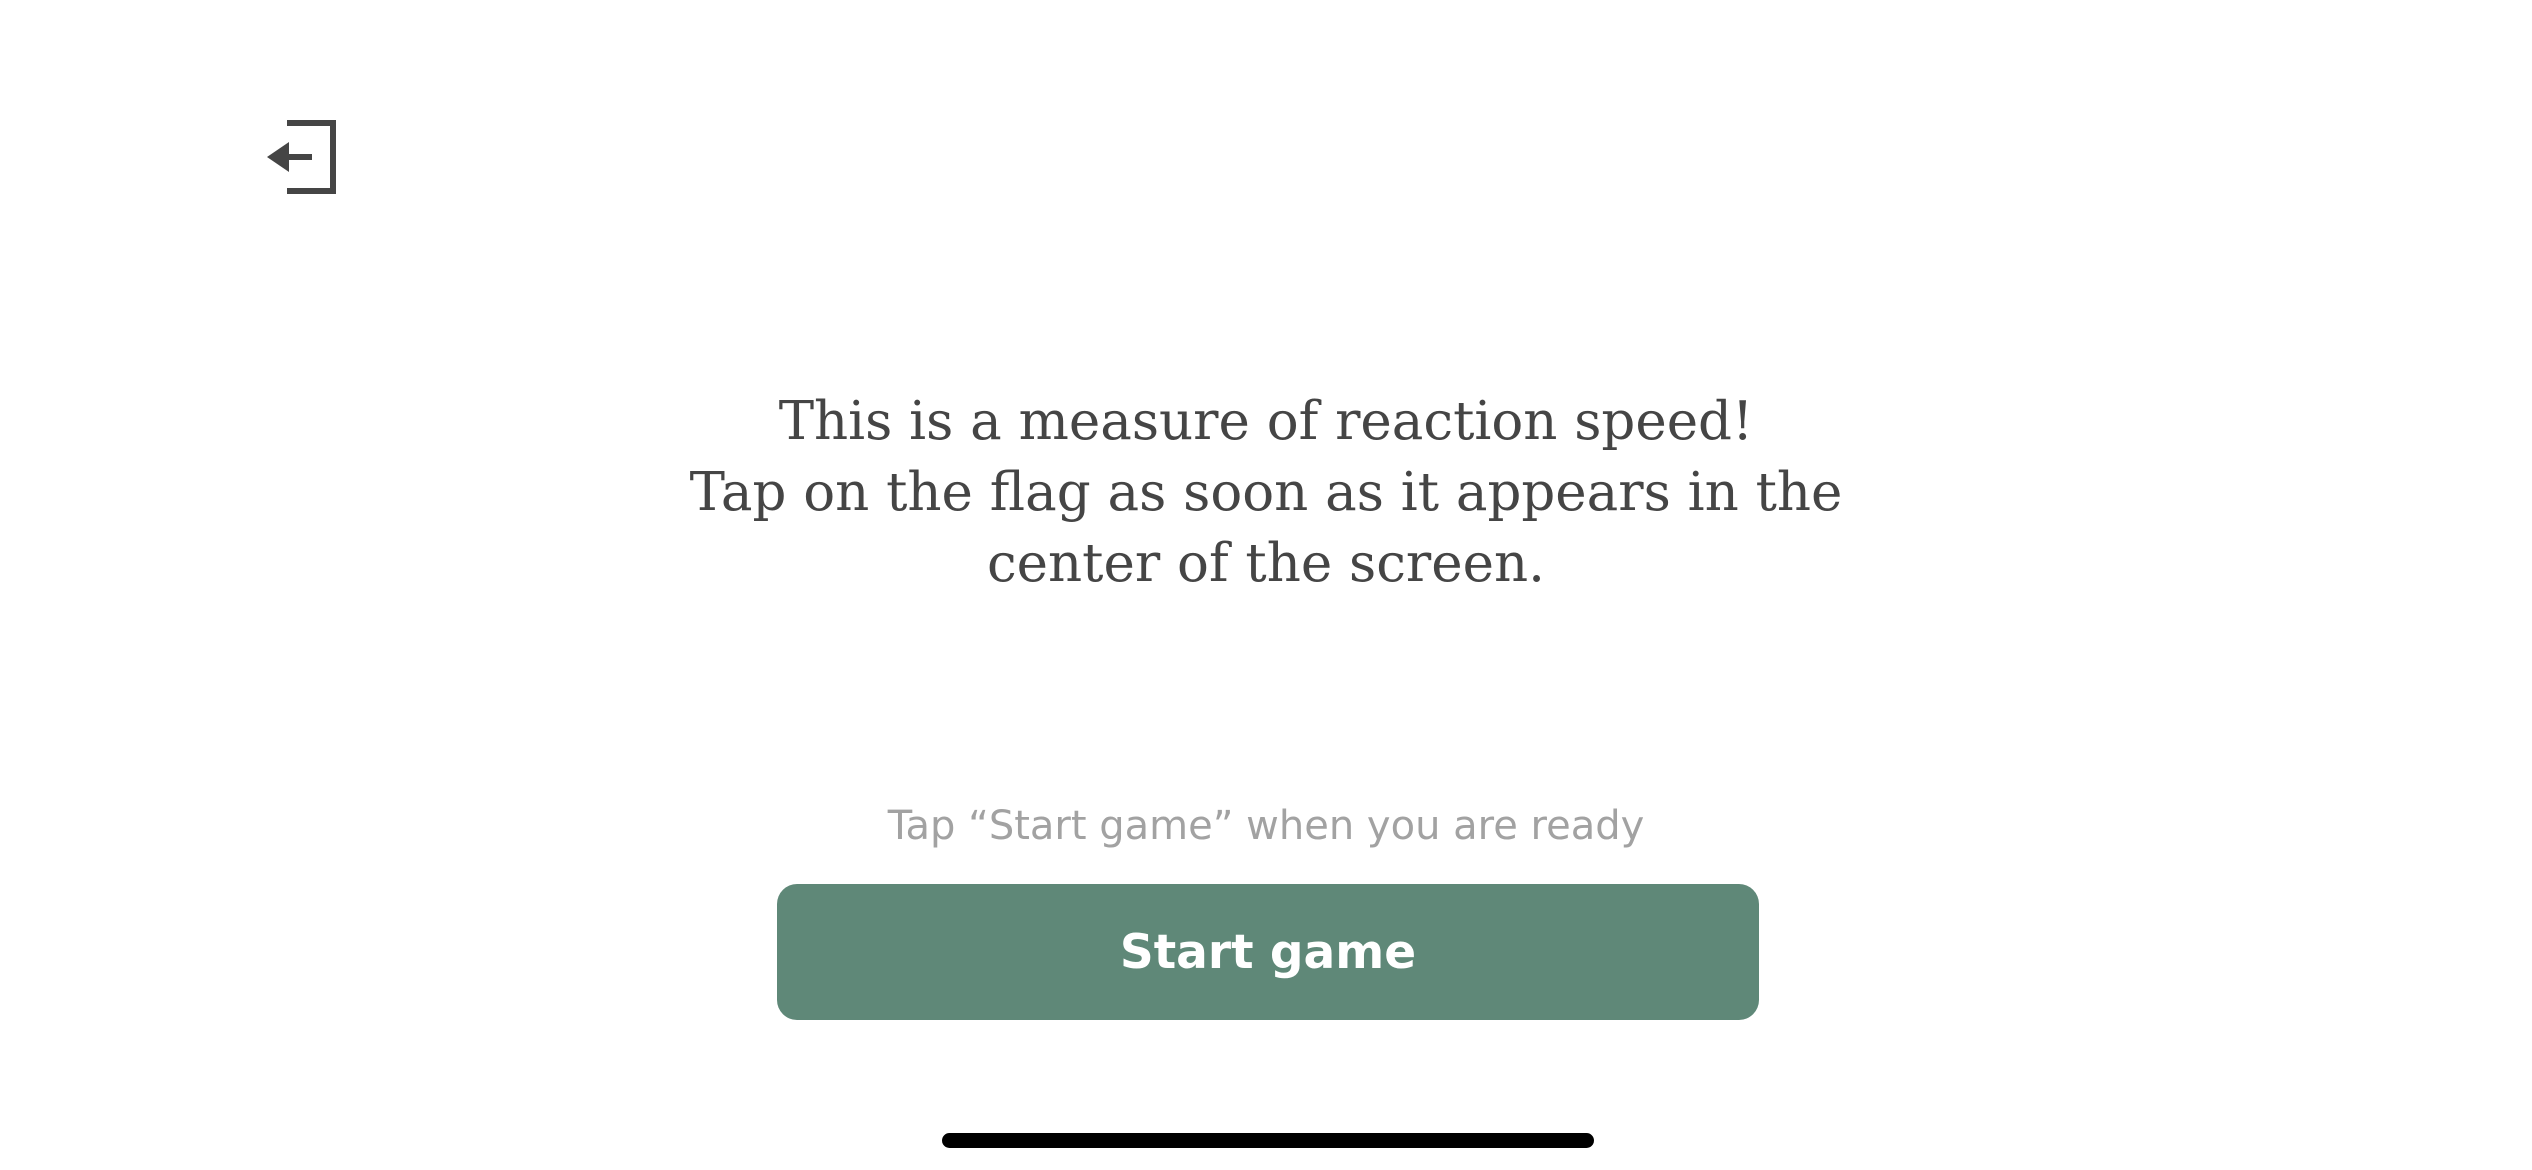 The width and height of the screenshot is (2532, 1170). What do you see at coordinates (1266, 421) in the screenshot?
I see `instructions-line-1: This is a measure of reaction speed!` at bounding box center [1266, 421].